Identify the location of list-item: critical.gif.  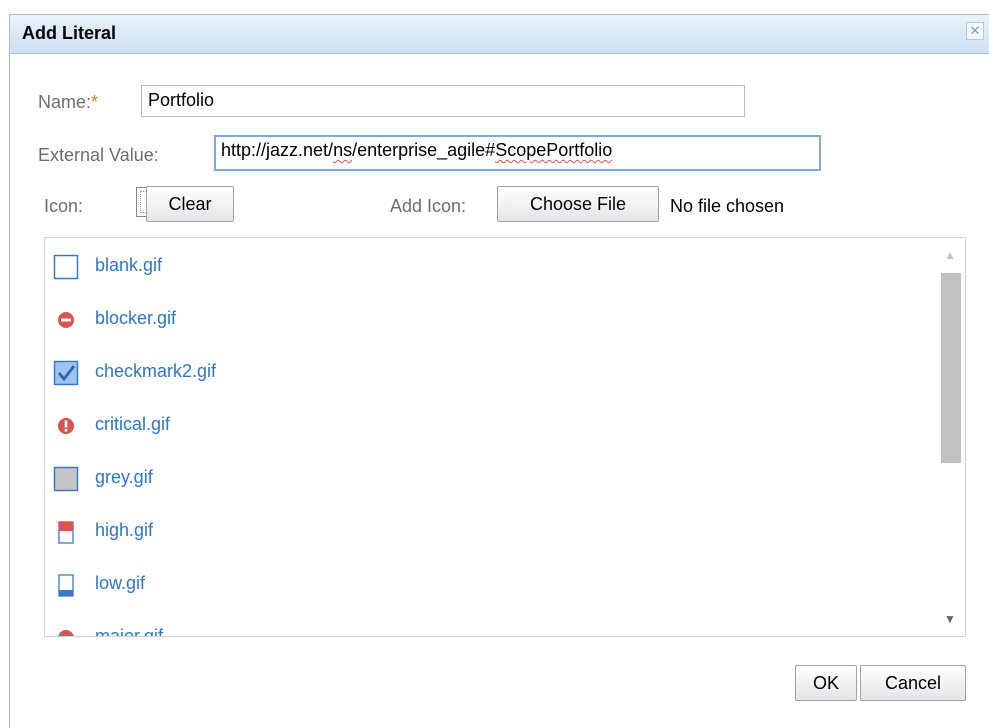
(483, 425).